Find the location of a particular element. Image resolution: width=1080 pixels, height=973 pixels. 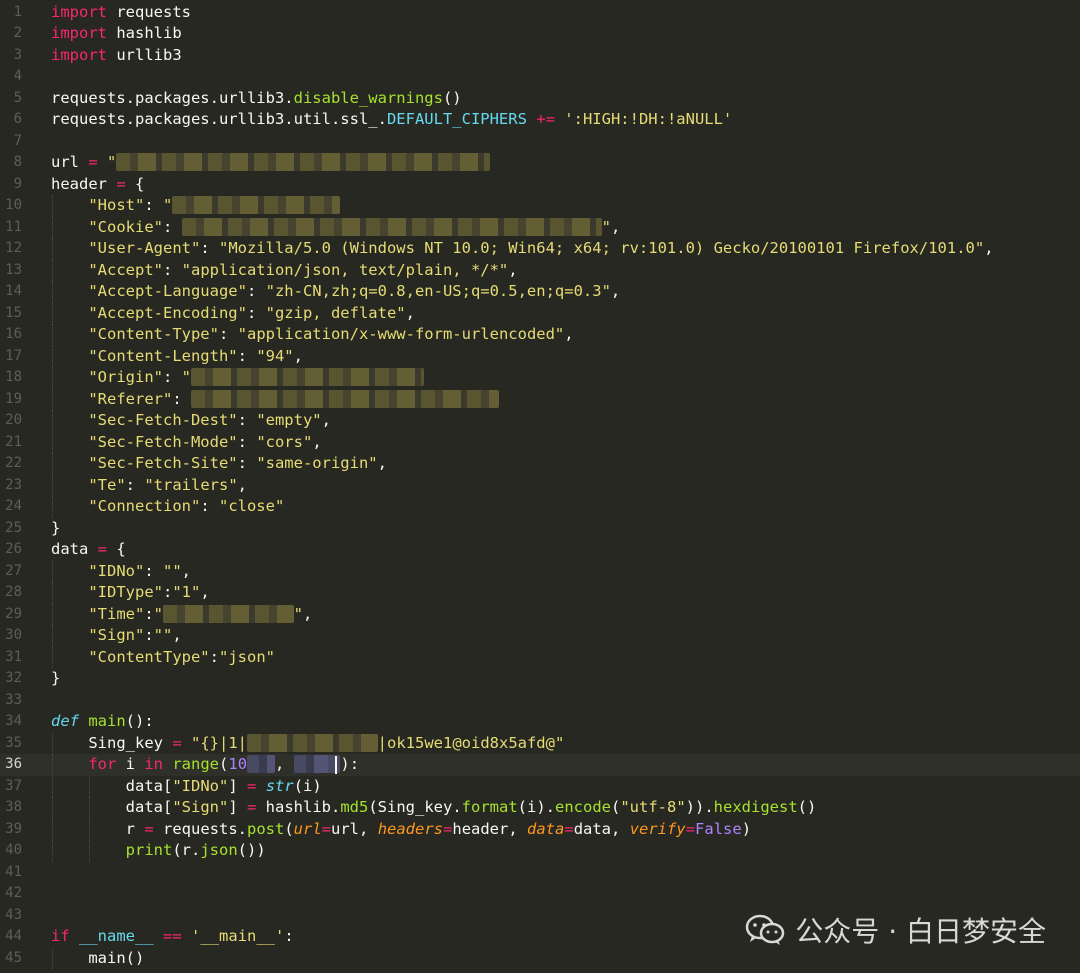

code-line: 41 is located at coordinates (540, 873).